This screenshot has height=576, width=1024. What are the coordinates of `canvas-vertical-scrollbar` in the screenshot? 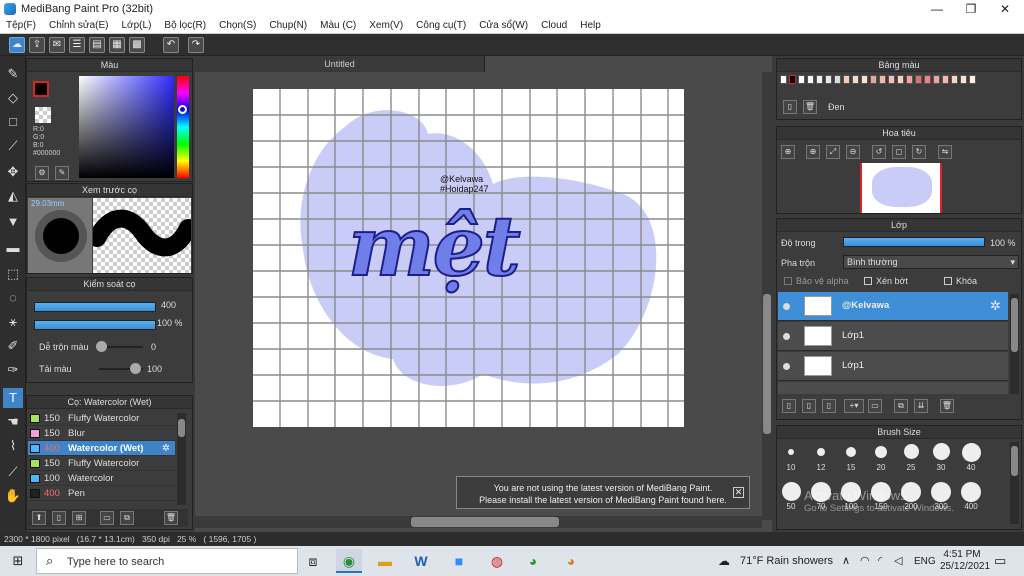 It's located at (767, 296).